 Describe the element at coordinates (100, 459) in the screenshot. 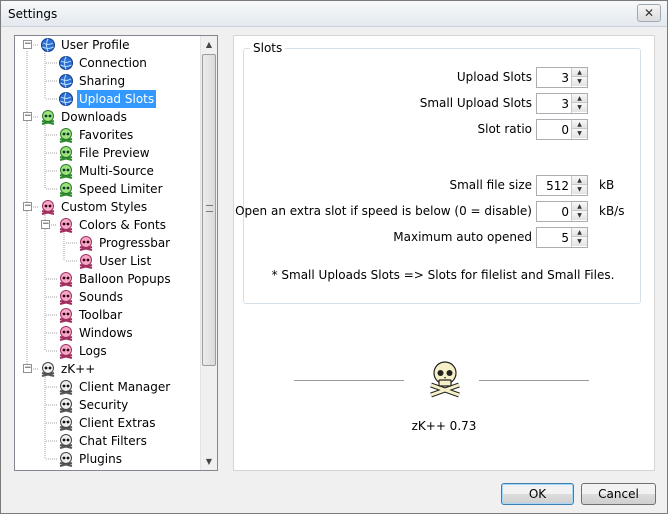

I see `tree-item-label: Plugins` at that location.